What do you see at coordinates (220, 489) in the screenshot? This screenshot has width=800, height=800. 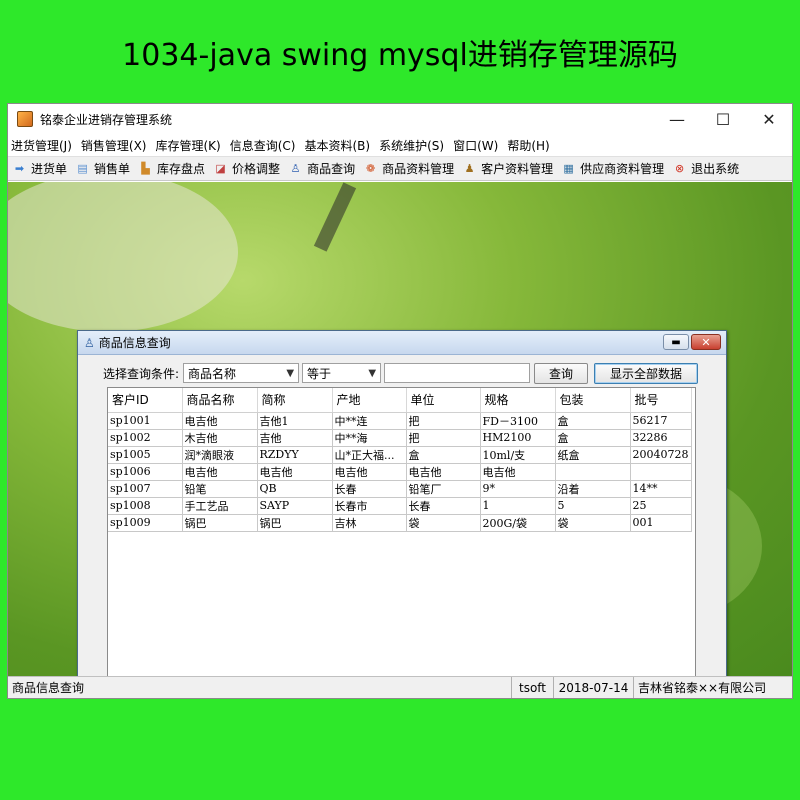 I see `table-cell: 铅笔` at bounding box center [220, 489].